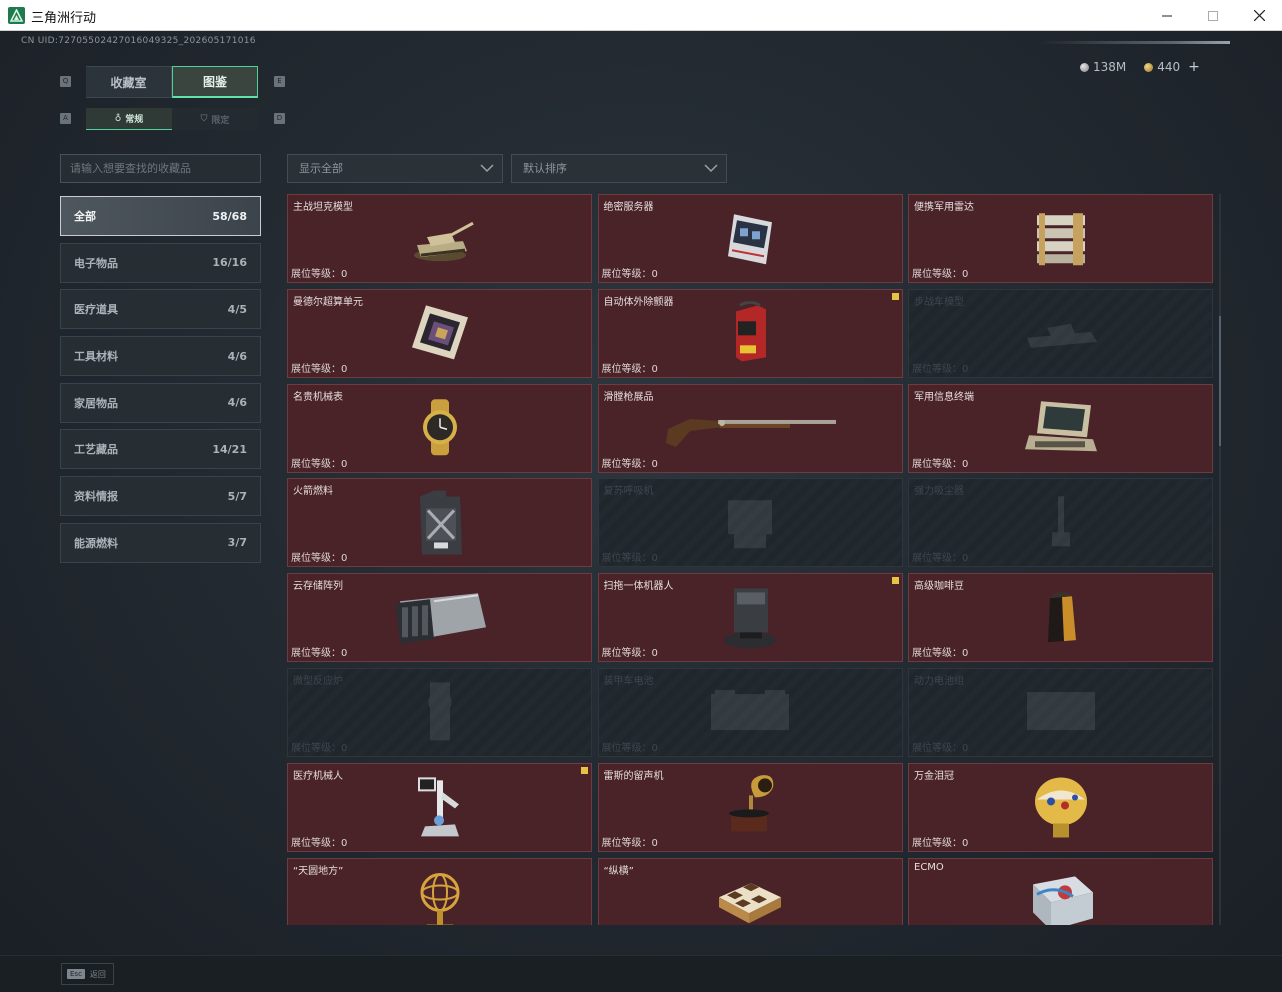 The height and width of the screenshot is (992, 1282). Describe the element at coordinates (215, 82) in the screenshot. I see `tab-catalog: 图鉴` at that location.